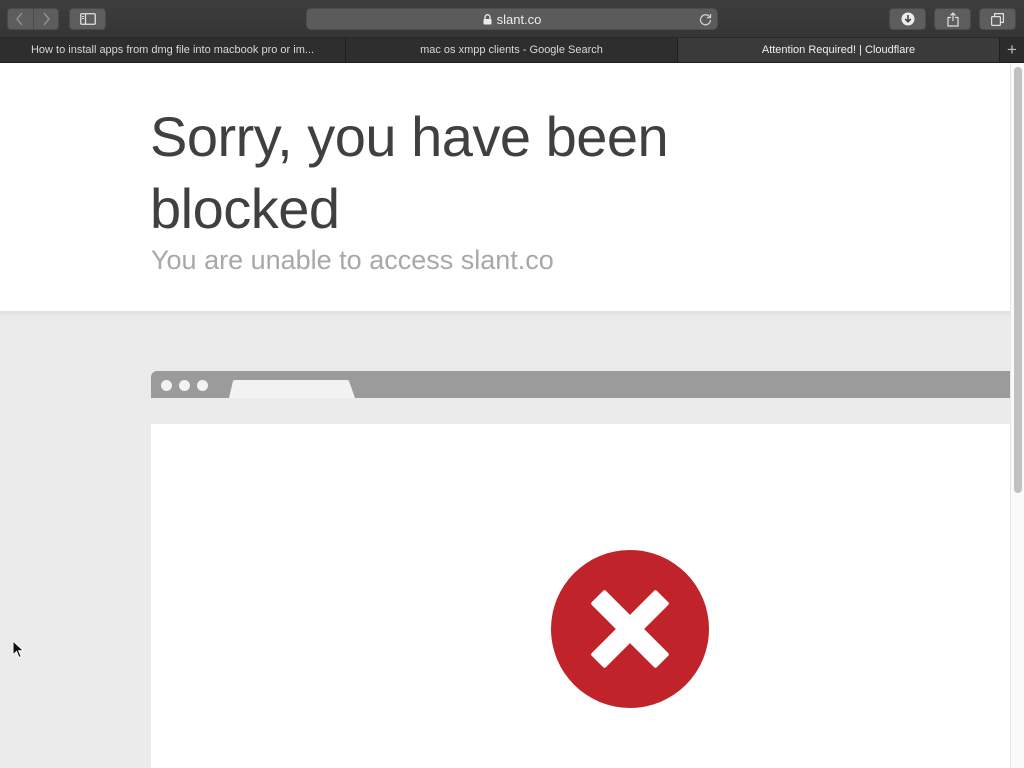  I want to click on browser-toolbar: slant.co, so click(512, 19).